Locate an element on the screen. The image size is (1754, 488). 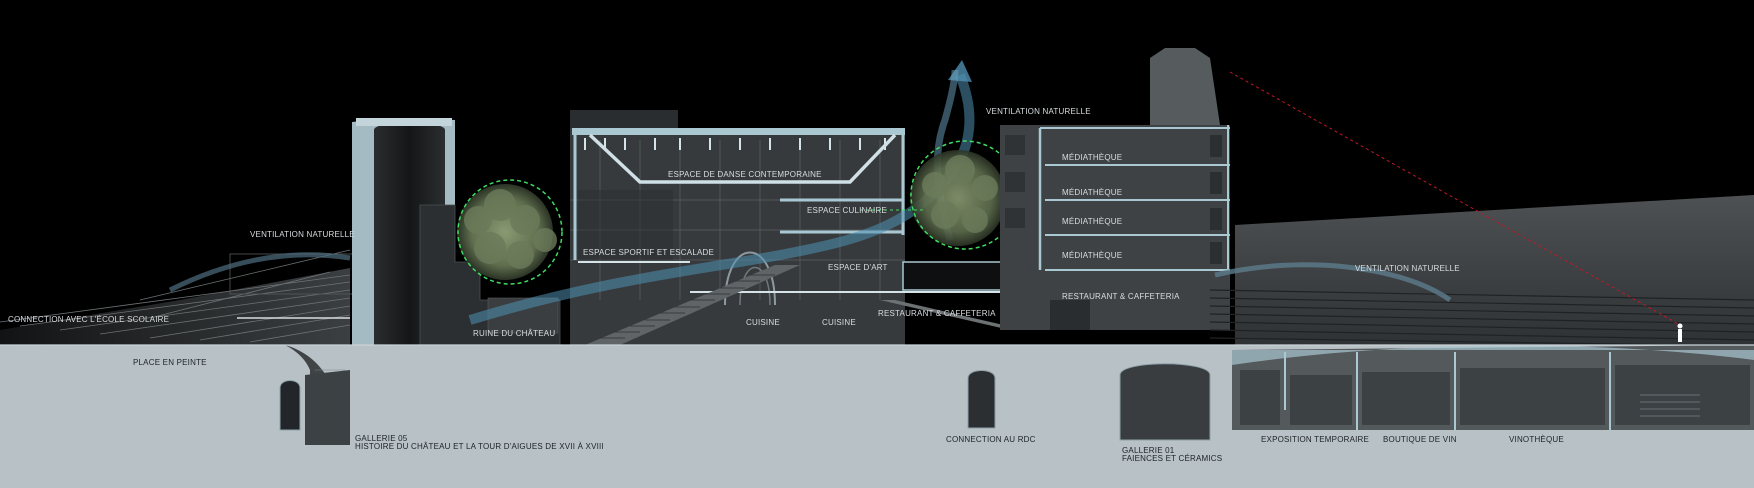
label-ventilation-top: VENTILATION NATURELLE is located at coordinates (1038, 111).